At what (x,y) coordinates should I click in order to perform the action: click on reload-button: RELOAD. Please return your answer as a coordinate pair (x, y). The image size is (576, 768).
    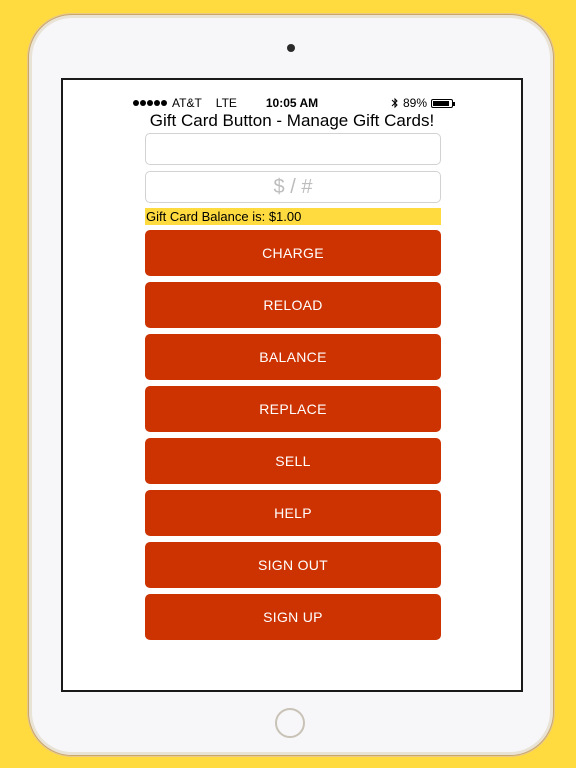
    Looking at the image, I should click on (293, 305).